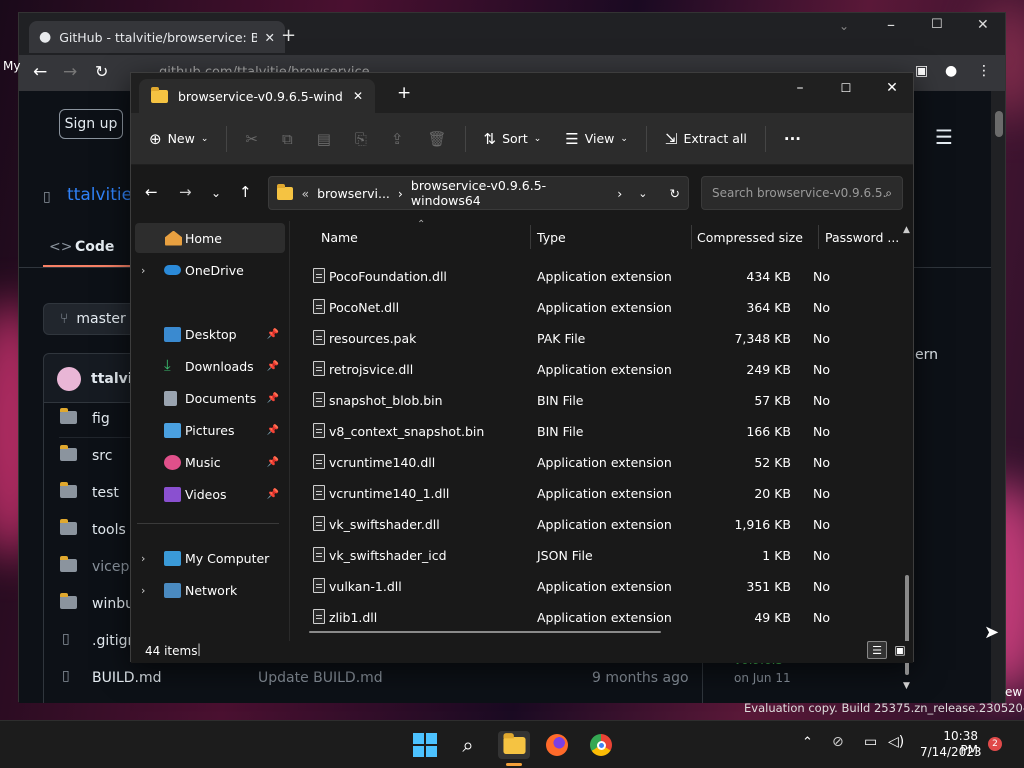  Describe the element at coordinates (951, 71) in the screenshot. I see `profile-icon: ●` at that location.